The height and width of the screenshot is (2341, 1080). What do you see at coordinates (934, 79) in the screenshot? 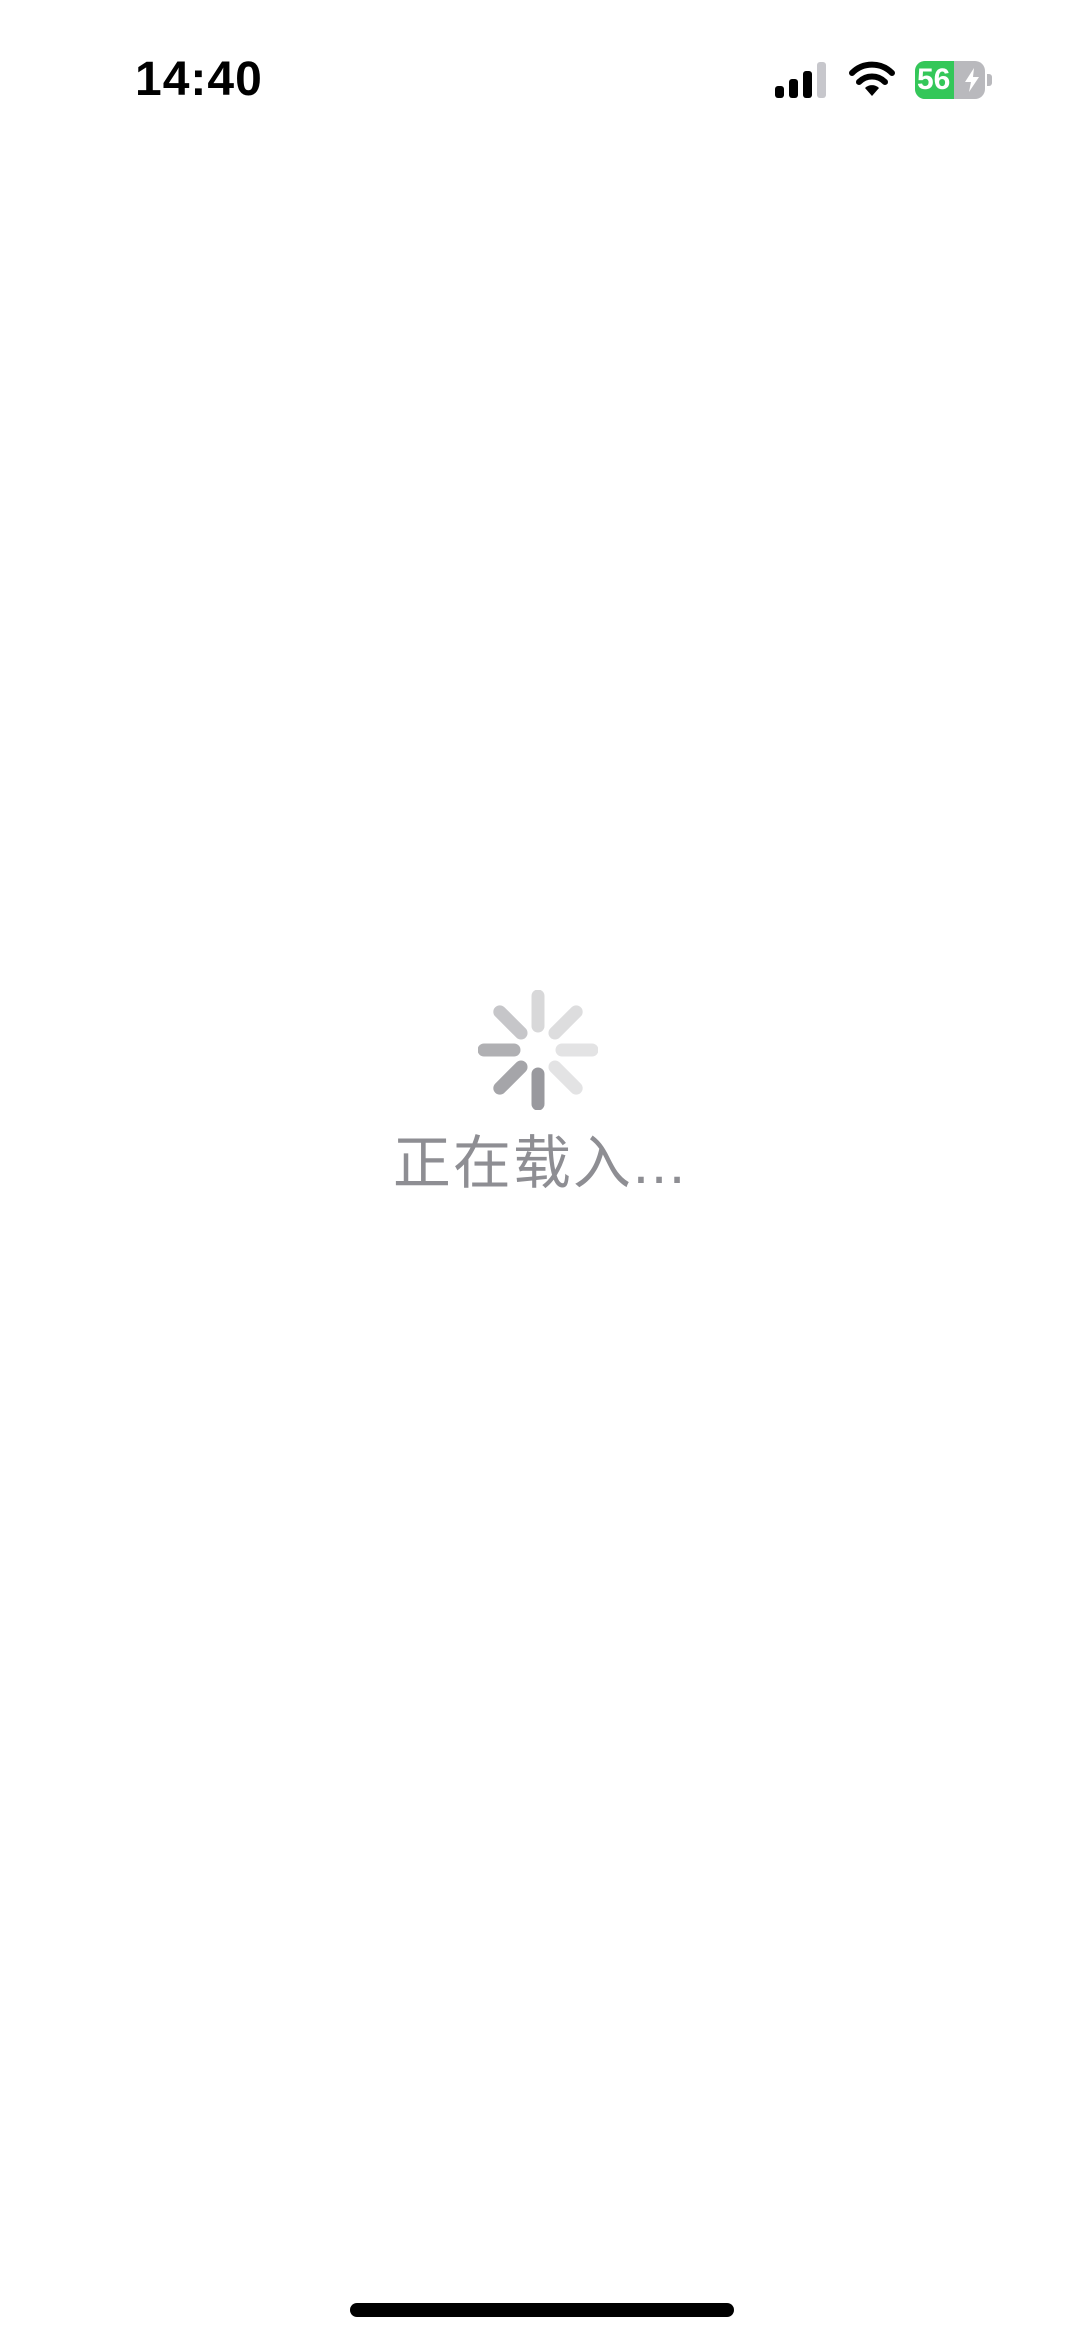
I see `battery-level: 56` at bounding box center [934, 79].